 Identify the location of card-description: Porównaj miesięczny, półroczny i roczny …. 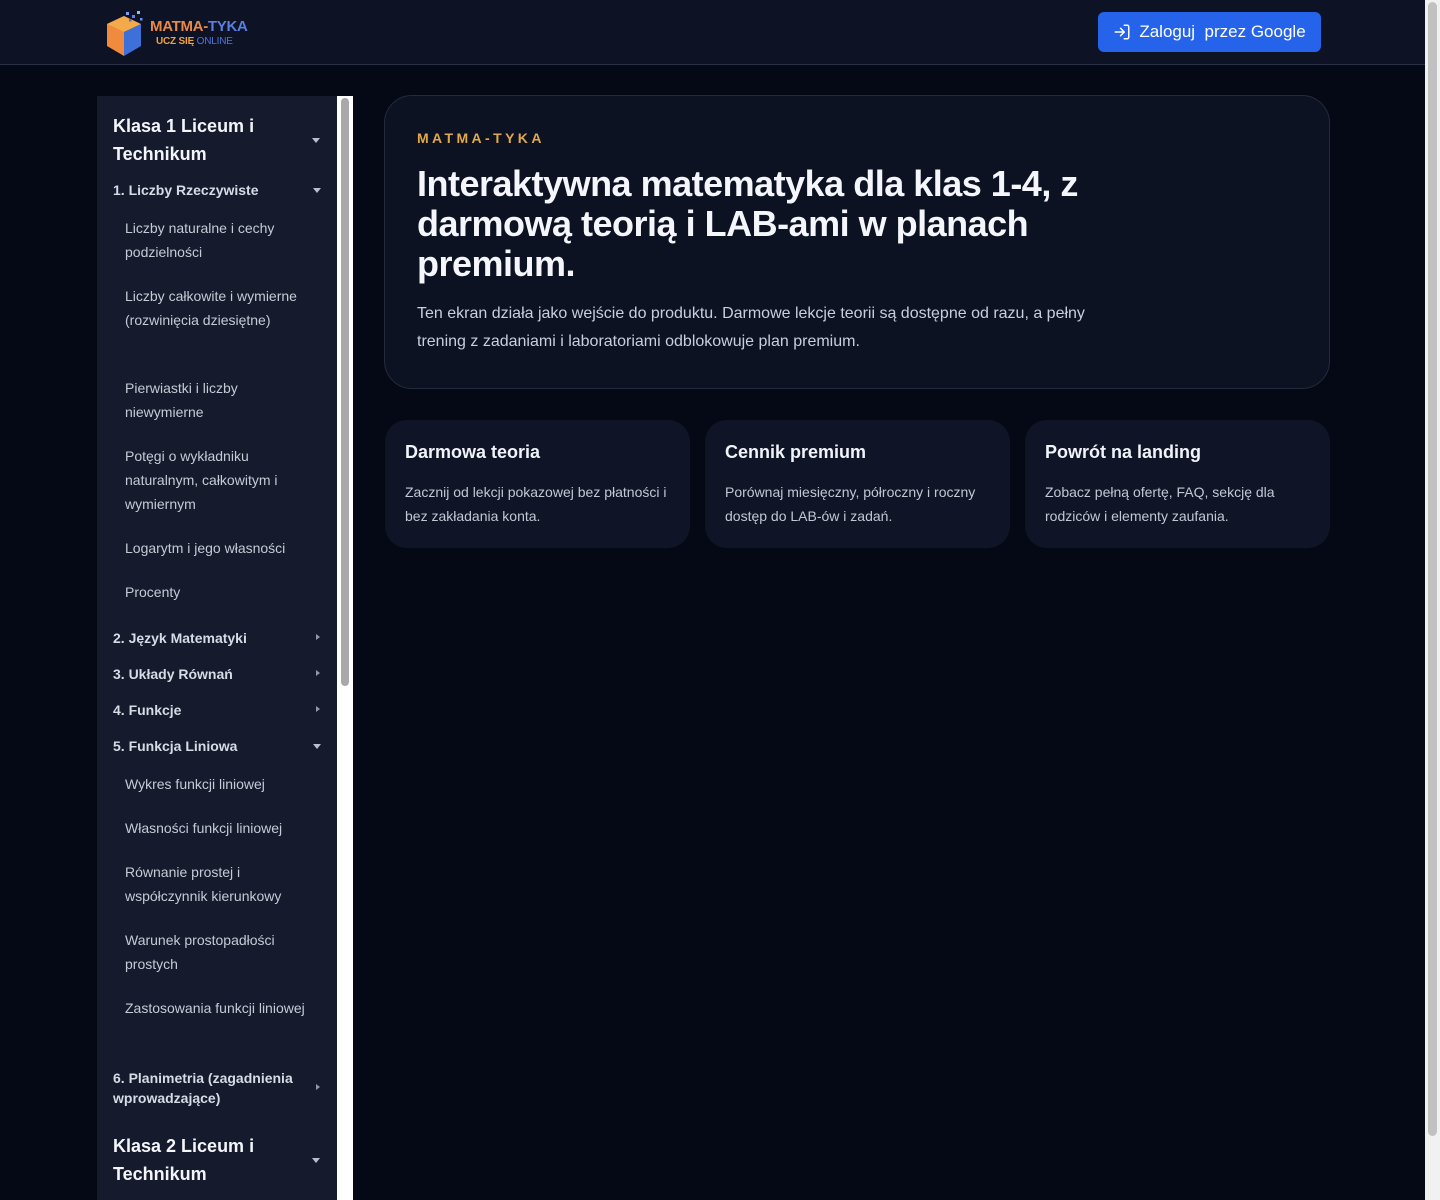
(850, 504).